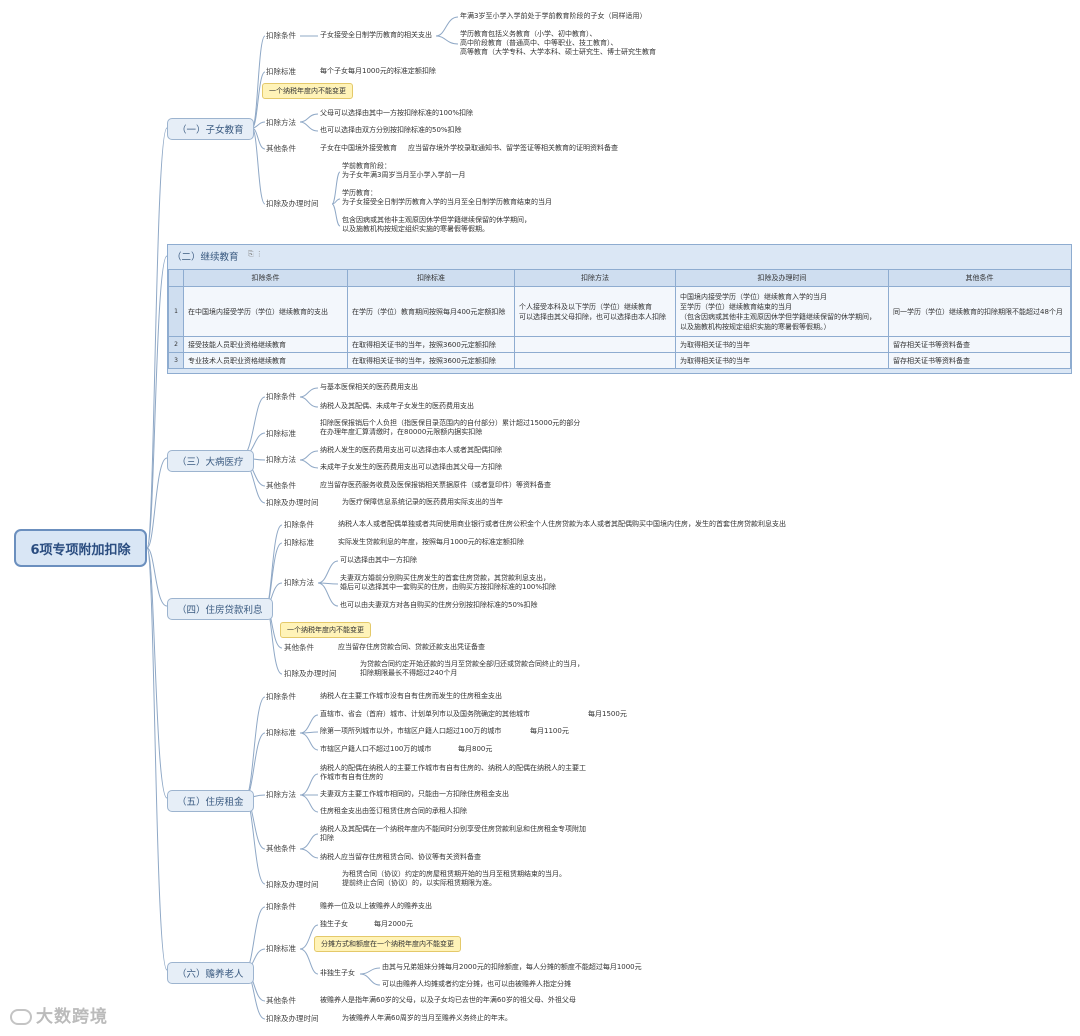 The image size is (1080, 1036). What do you see at coordinates (475, 749) in the screenshot?
I see `s5-standard-c-value: 每月800元` at bounding box center [475, 749].